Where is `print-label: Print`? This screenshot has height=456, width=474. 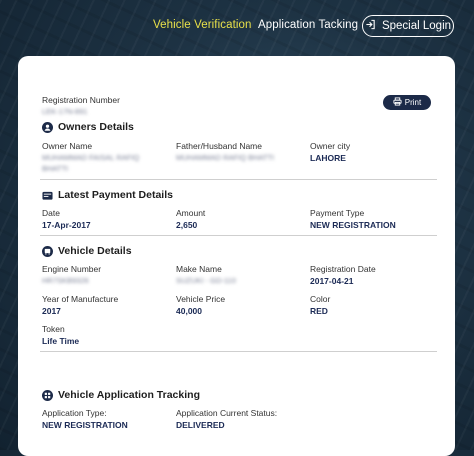
print-label: Print is located at coordinates (413, 102).